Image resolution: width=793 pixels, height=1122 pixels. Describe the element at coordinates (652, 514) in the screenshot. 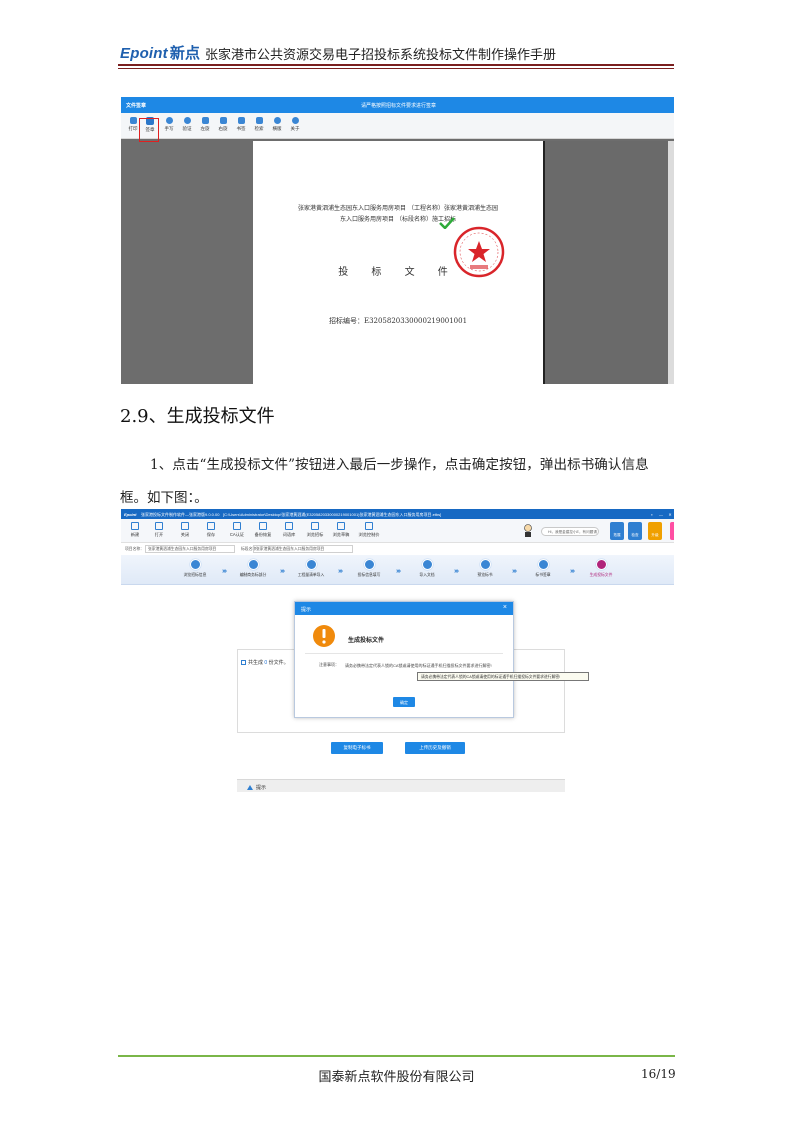

I see `skin-button: ▪` at that location.